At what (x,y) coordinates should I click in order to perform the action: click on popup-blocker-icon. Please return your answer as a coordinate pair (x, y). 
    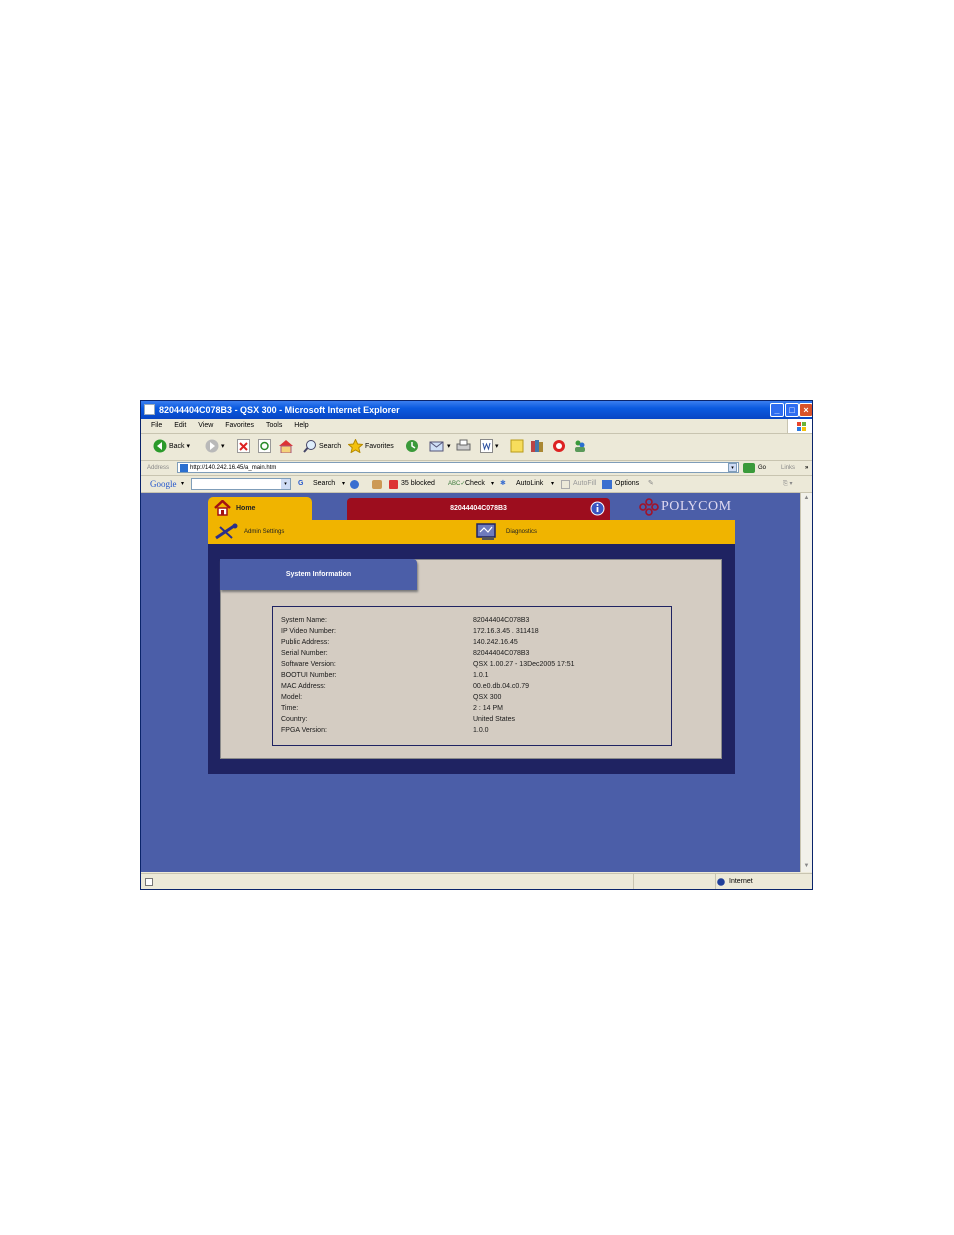
    Looking at the image, I should click on (393, 484).